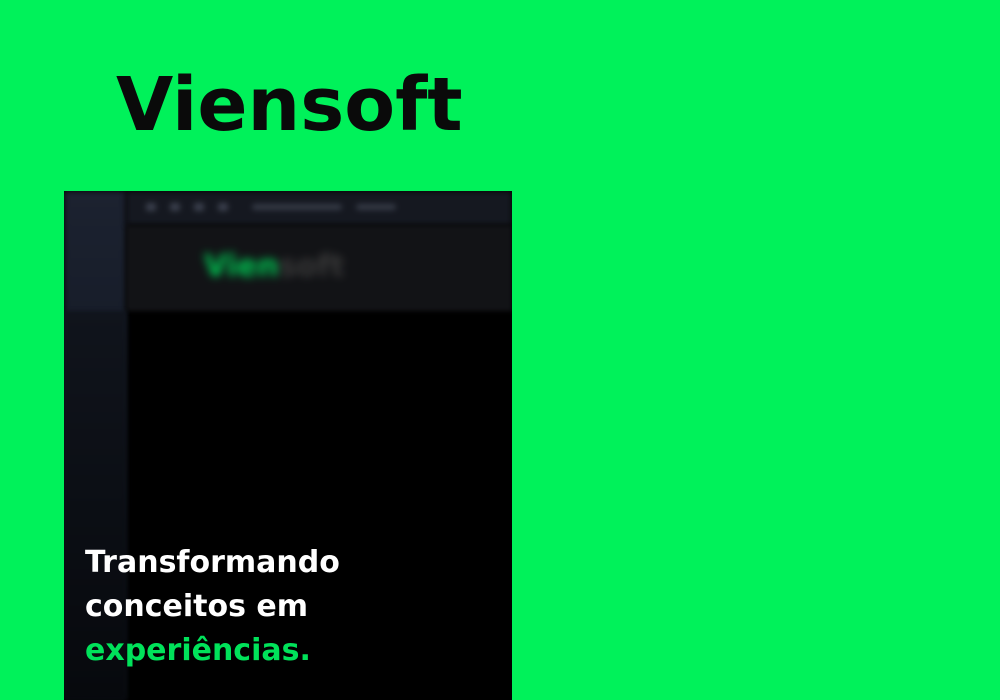 The height and width of the screenshot is (700, 1000). I want to click on hero-line-2: conceitos em, so click(197, 606).